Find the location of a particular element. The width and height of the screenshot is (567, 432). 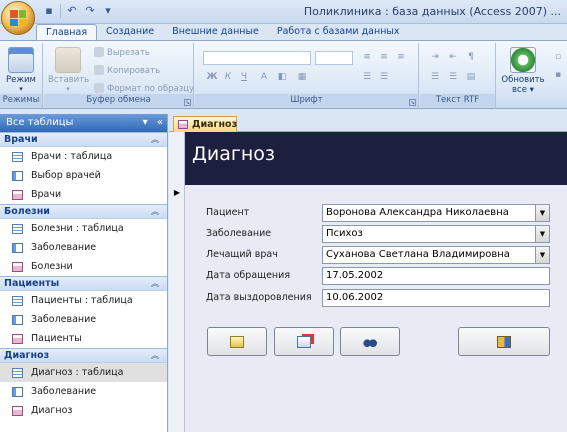

record-selector-bar: ▶ is located at coordinates (177, 282).